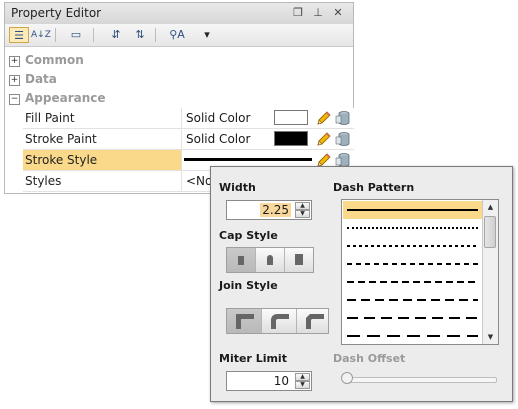 This screenshot has height=409, width=518. I want to click on category-appearance: − Appearance, so click(57, 98).